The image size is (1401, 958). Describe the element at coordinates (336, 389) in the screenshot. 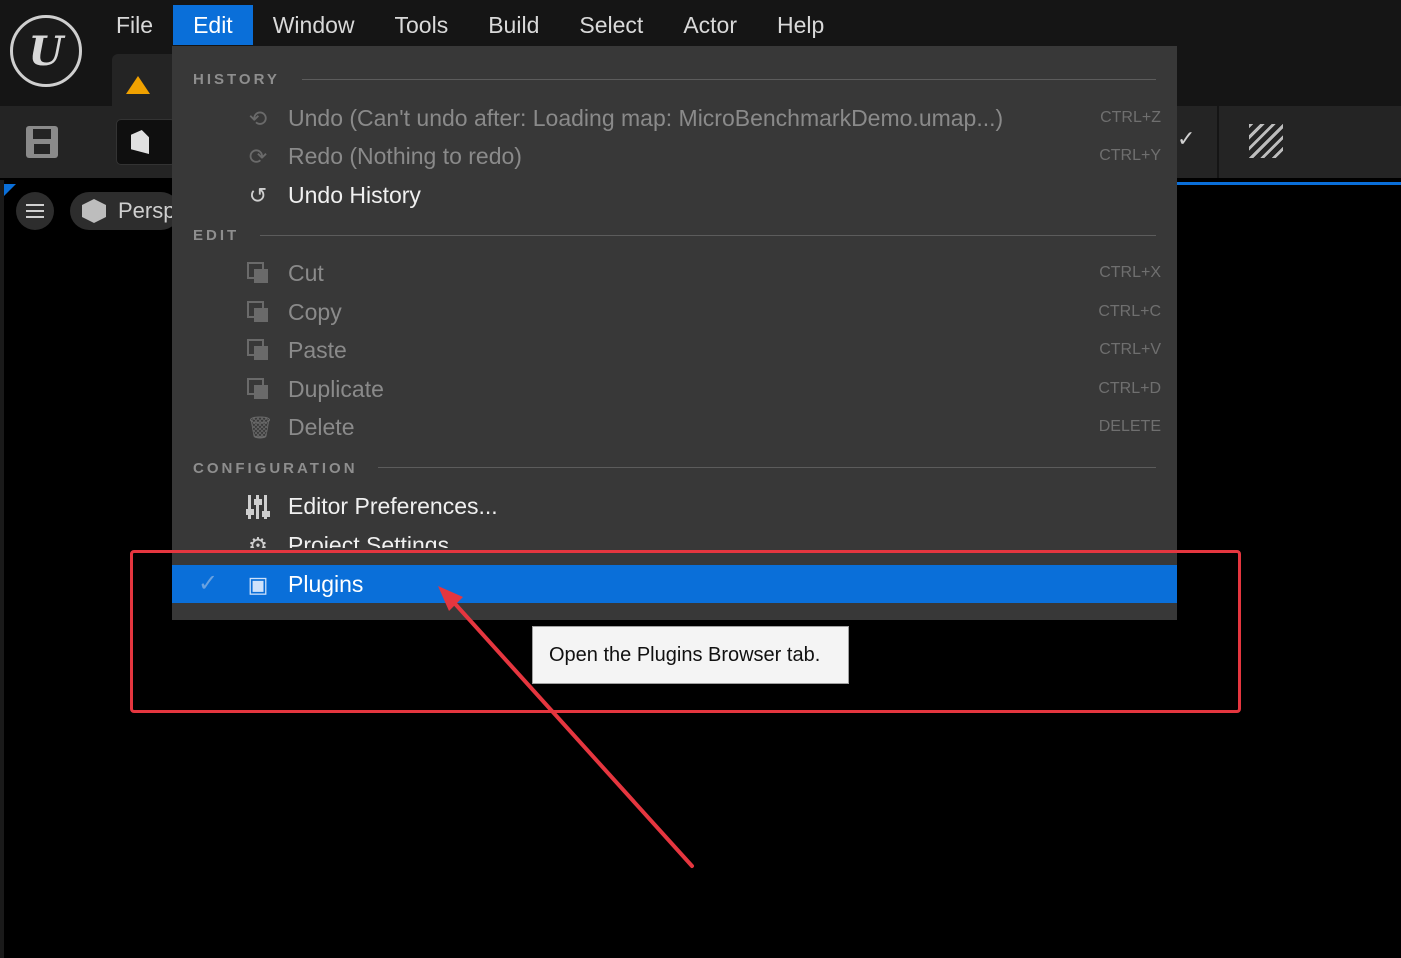

I see `menu-item-label: Duplicate` at that location.